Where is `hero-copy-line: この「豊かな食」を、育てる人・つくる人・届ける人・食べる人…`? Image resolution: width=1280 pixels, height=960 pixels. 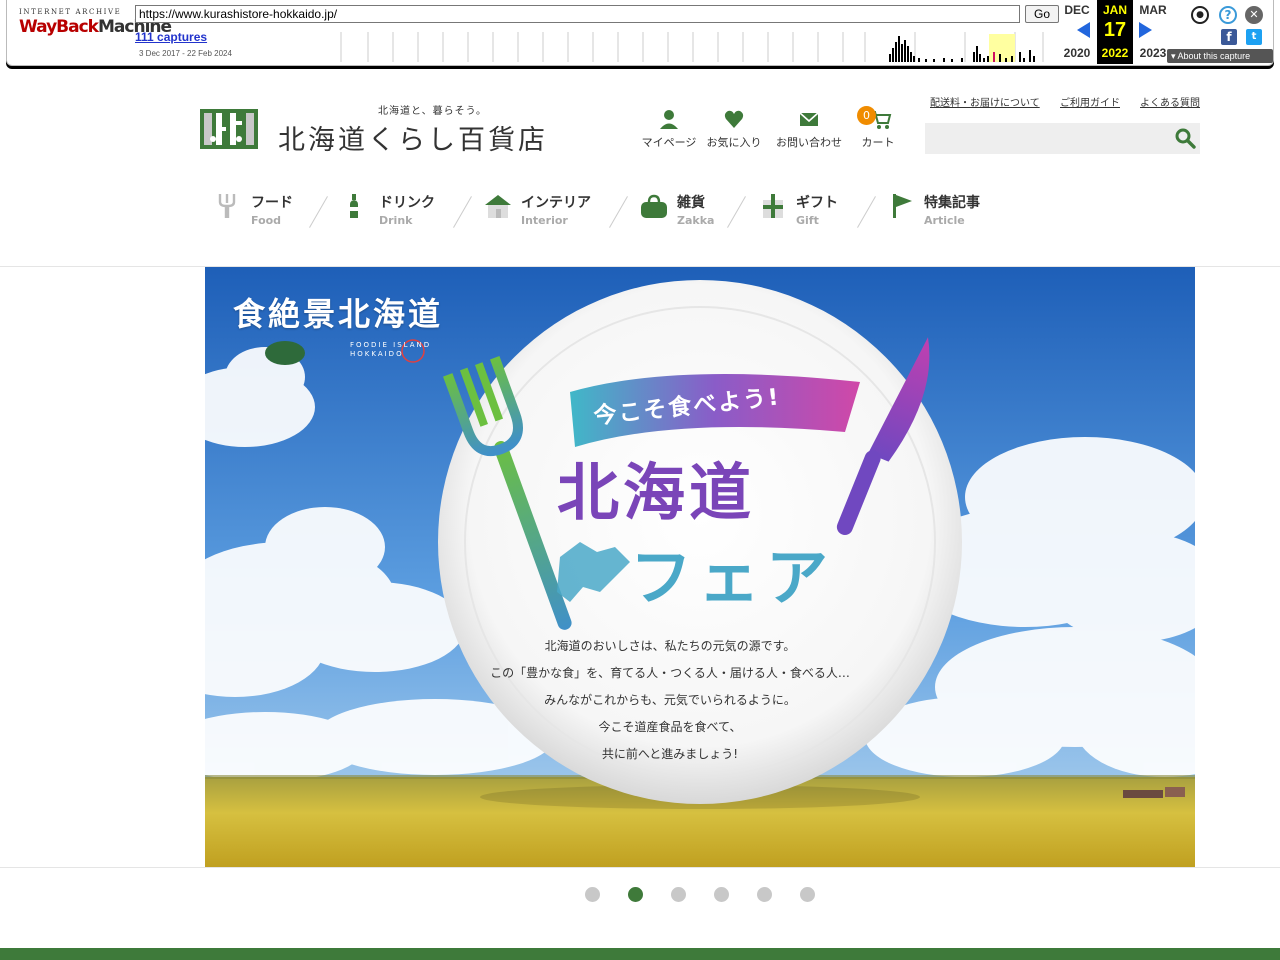 hero-copy-line: この「豊かな食」を、育てる人・つくる人・届ける人・食べる人… is located at coordinates (670, 673).